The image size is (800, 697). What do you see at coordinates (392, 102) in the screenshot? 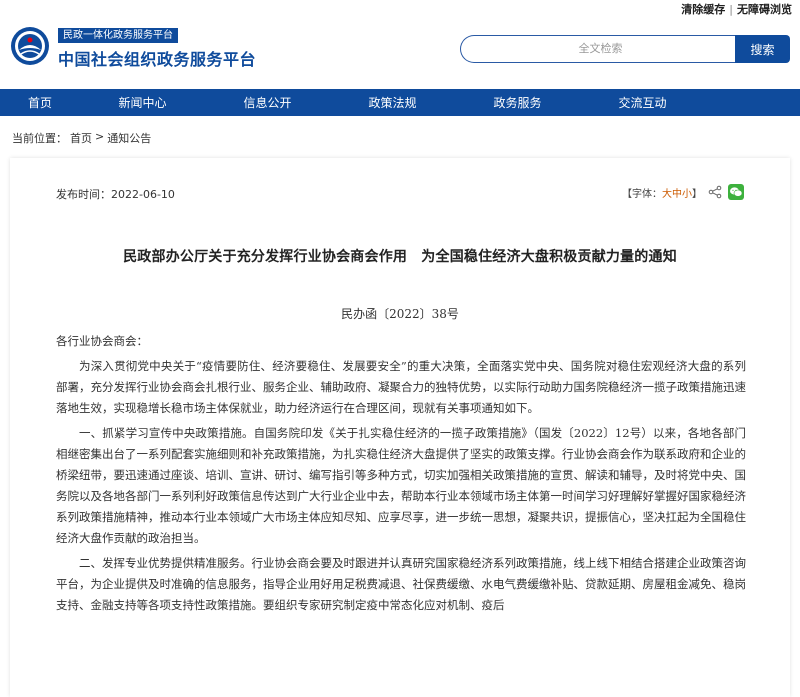
I see `nav-item-policies: 政策法规` at bounding box center [392, 102].